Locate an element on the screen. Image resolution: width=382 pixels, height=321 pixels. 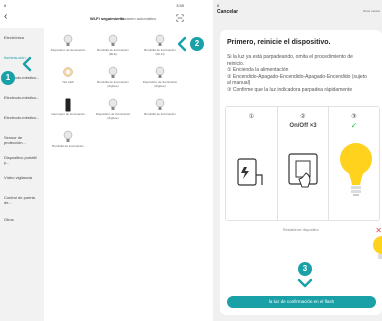
device-tile: Bombilla de iluminación (Wi-Fi) is located at coordinates (160, 46).